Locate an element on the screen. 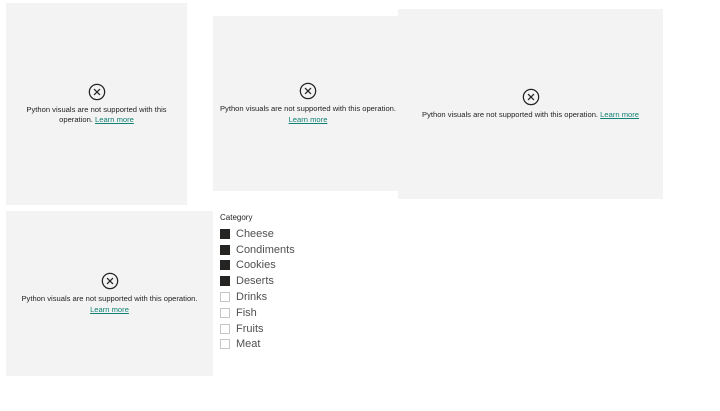  slicer-item-label: Fish is located at coordinates (246, 312).